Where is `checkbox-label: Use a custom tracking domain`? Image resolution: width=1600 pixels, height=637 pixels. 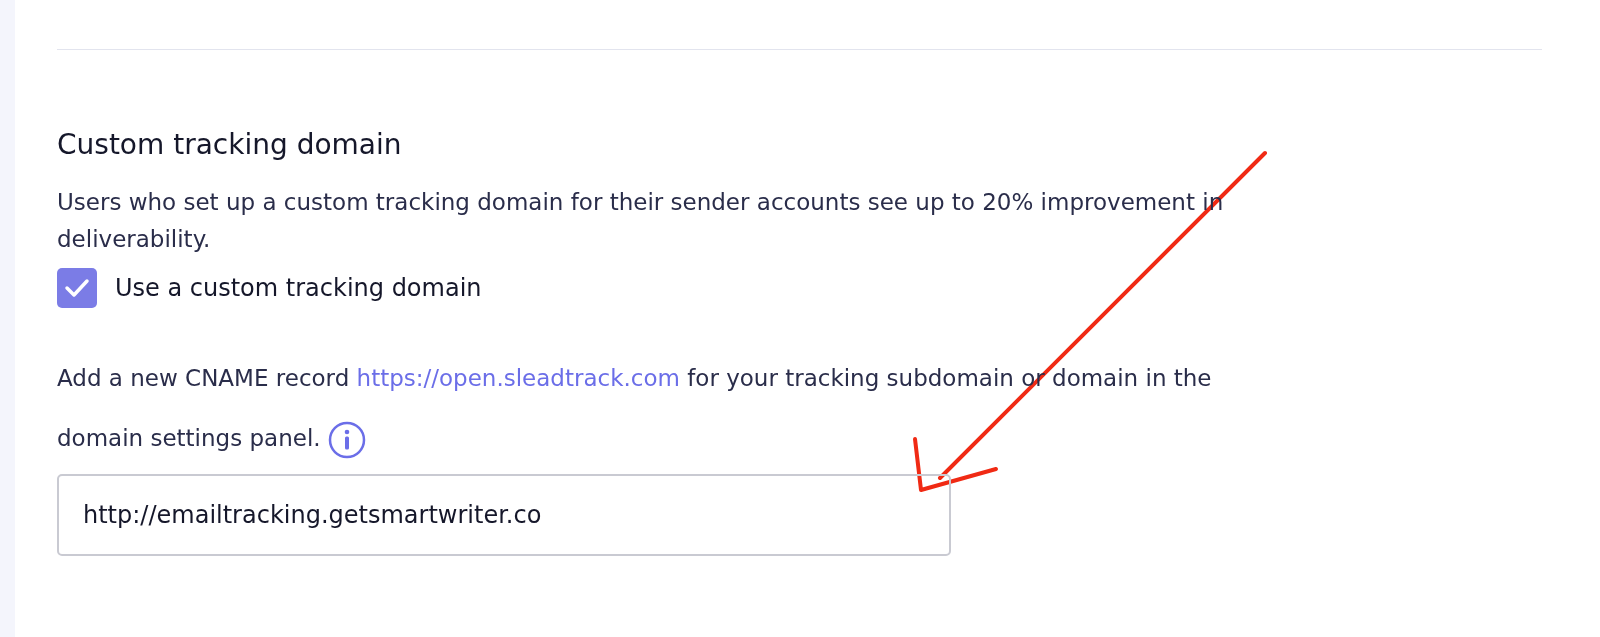
checkbox-label: Use a custom tracking domain is located at coordinates (298, 288).